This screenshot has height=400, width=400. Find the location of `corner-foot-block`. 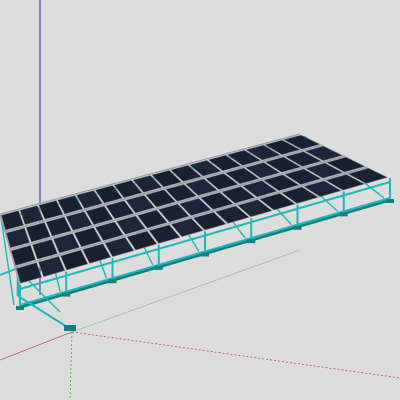

corner-foot-block is located at coordinates (70, 328).